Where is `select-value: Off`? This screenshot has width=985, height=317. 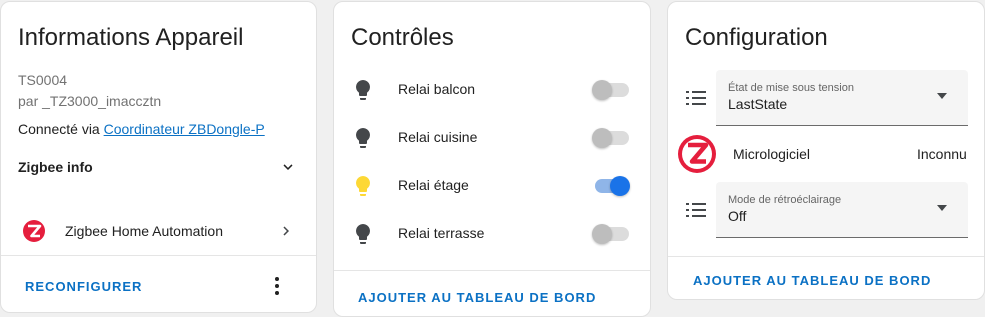 select-value: Off is located at coordinates (737, 216).